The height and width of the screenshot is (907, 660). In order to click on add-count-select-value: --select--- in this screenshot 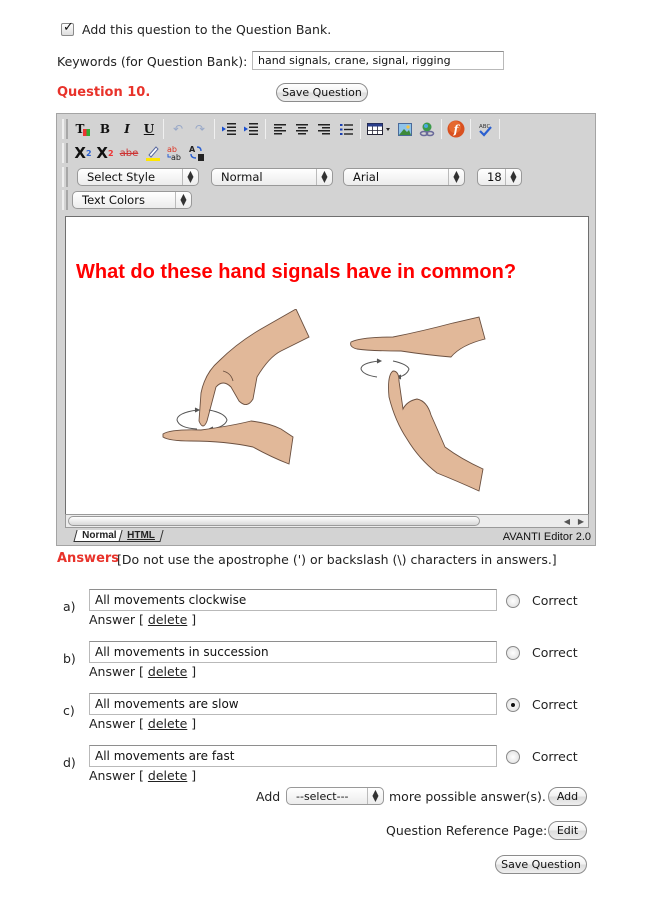, I will do `click(322, 796)`.